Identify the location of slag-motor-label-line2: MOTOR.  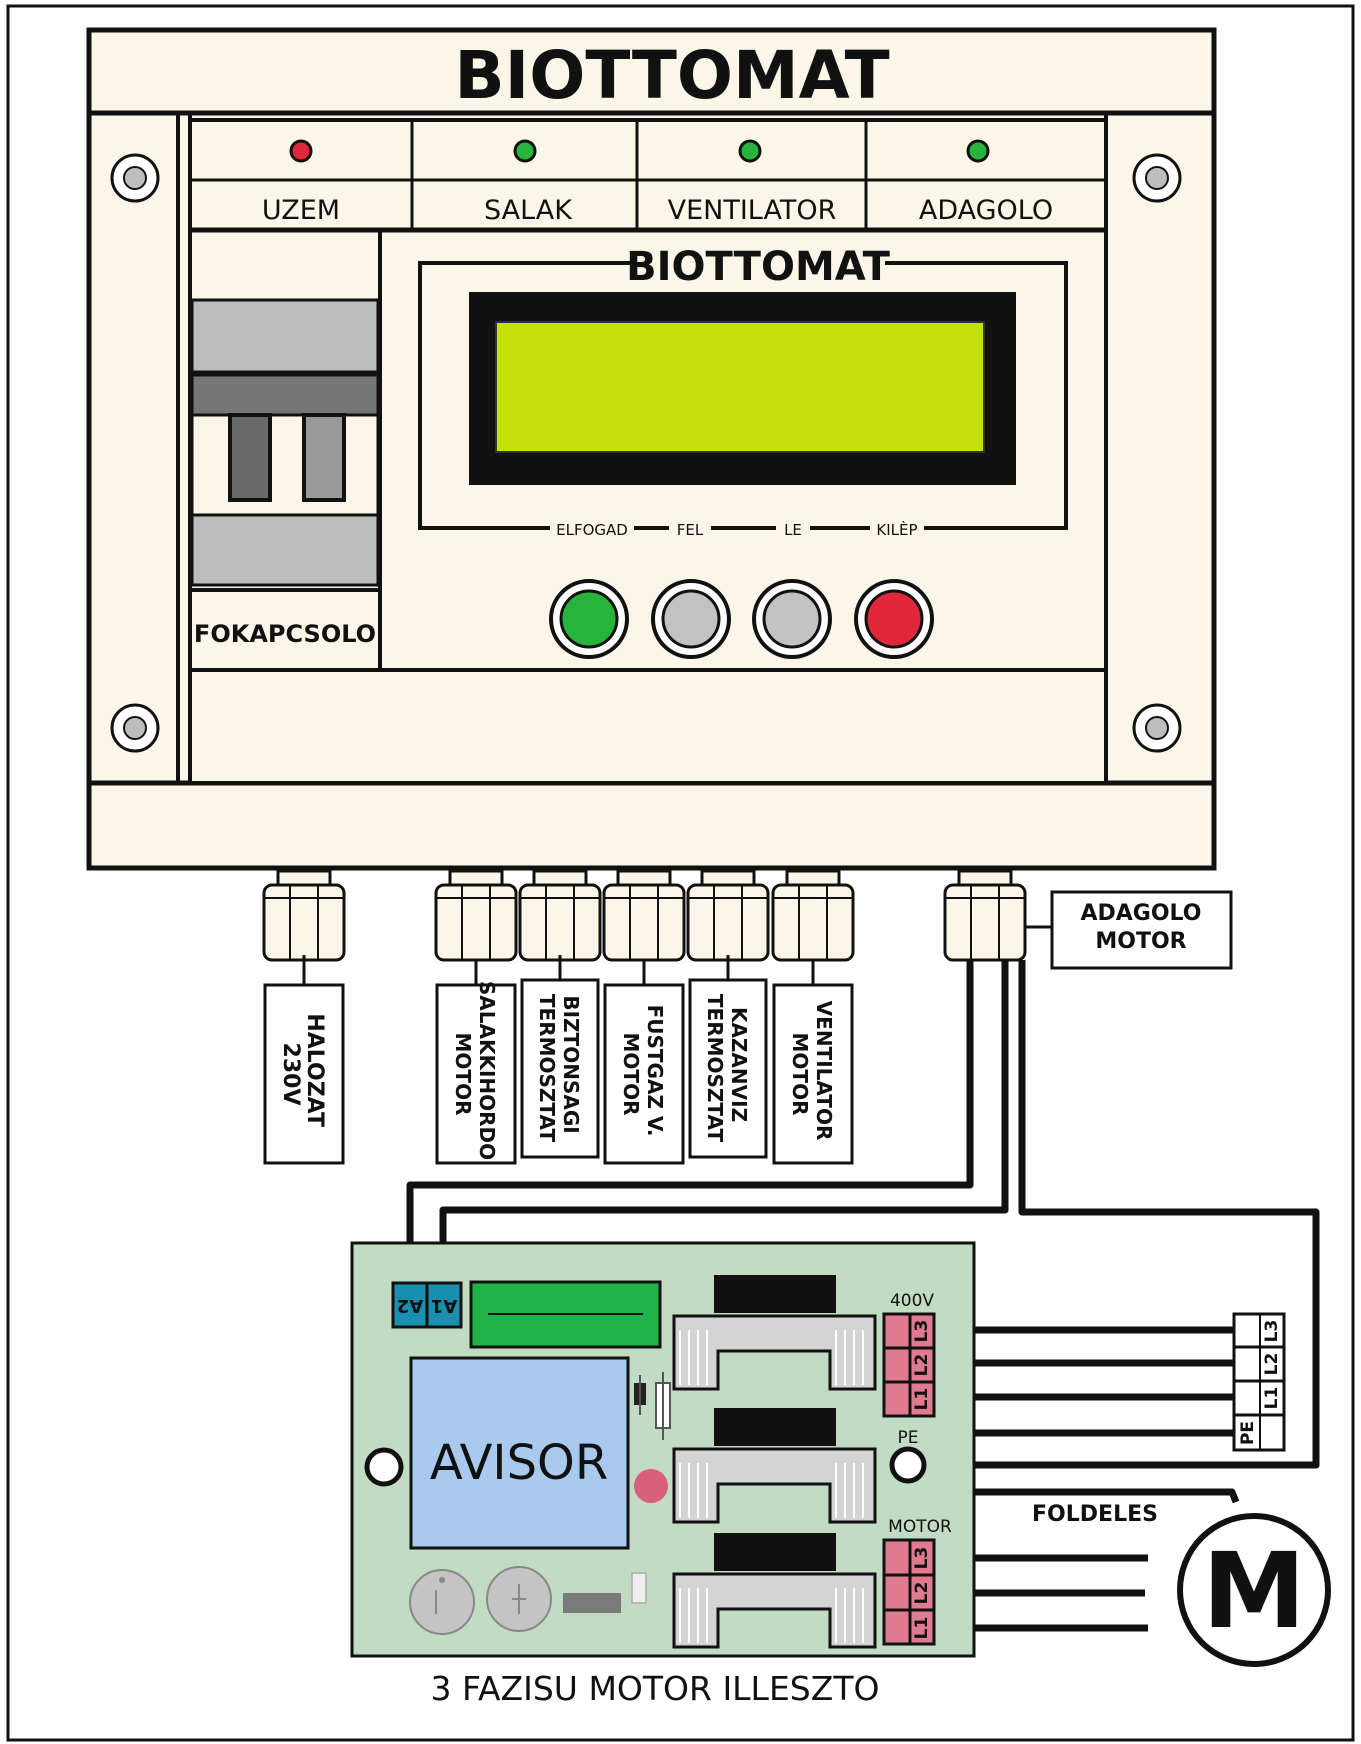
(463, 1074).